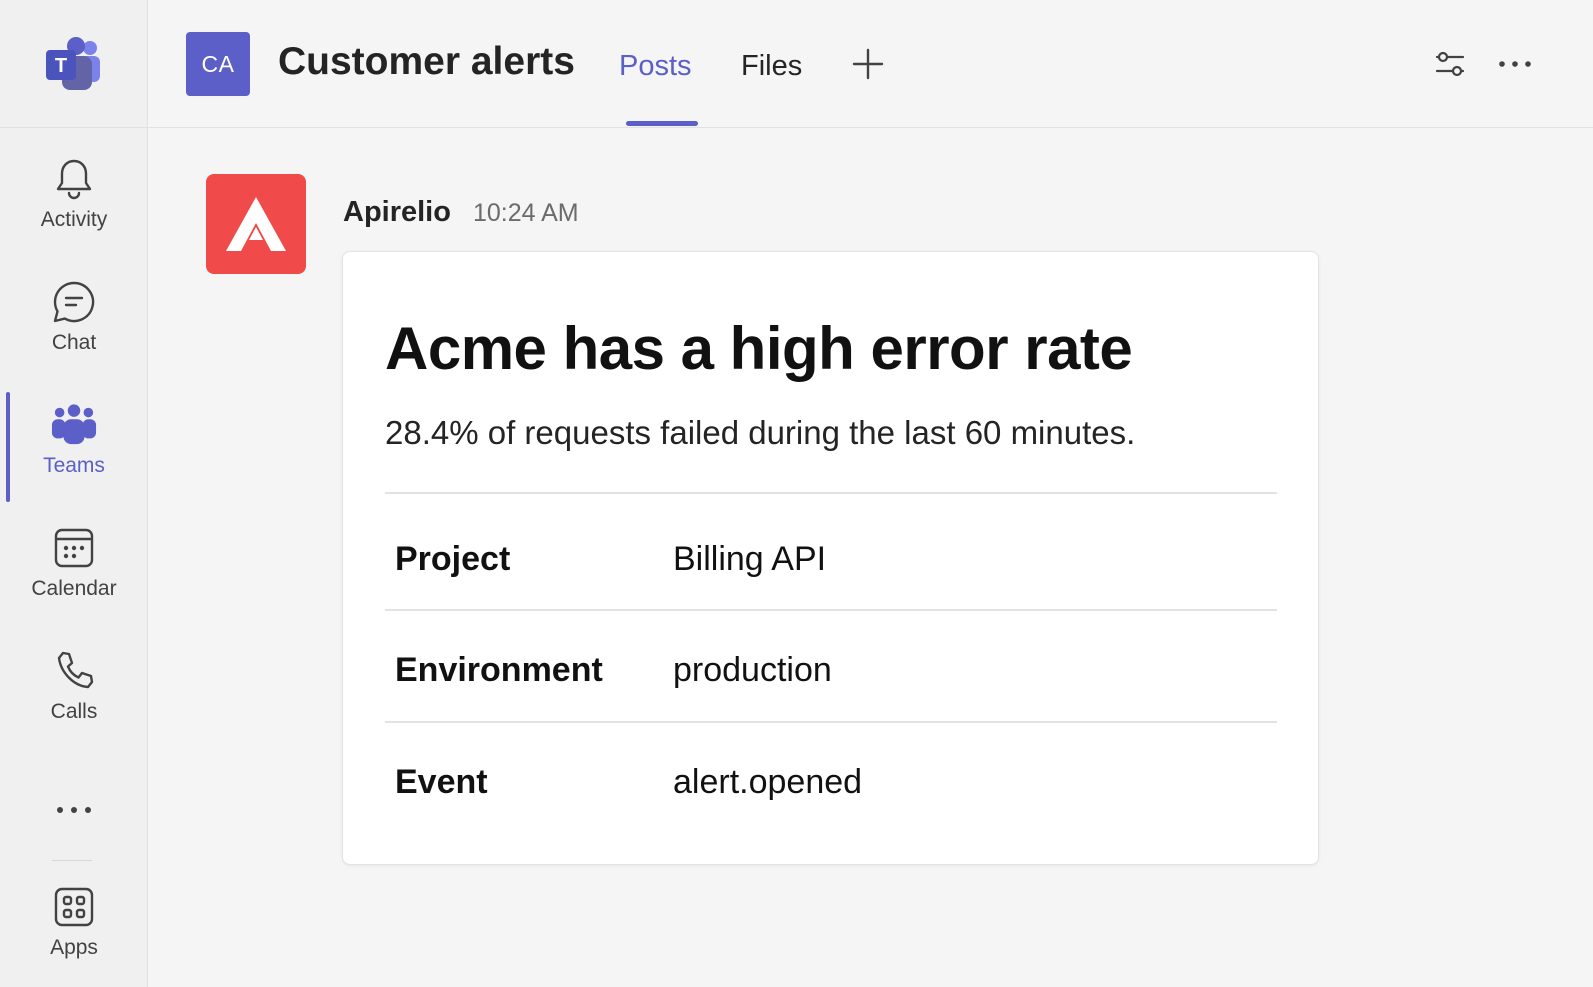  What do you see at coordinates (74, 179) in the screenshot?
I see `bell-icon` at bounding box center [74, 179].